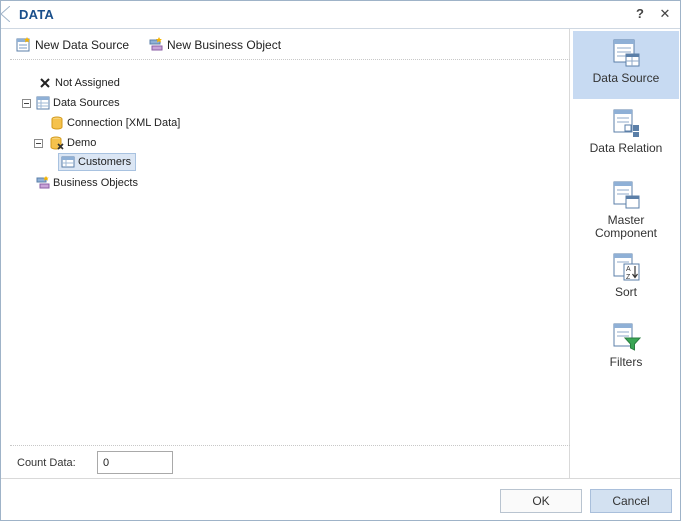  I want to click on tree-node-data-sources: Data Sources, so click(78, 103).